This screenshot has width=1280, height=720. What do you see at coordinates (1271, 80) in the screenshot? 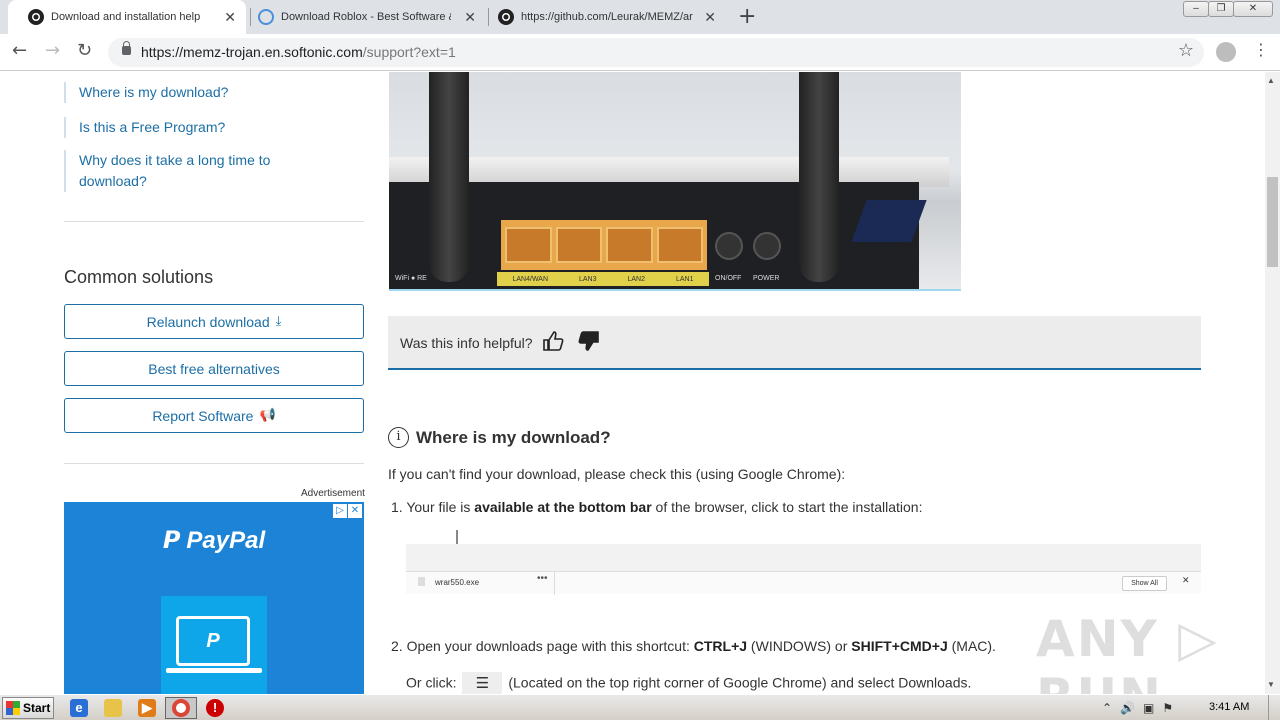
I see `scroll-up-arrow-icon: ▲` at bounding box center [1271, 80].